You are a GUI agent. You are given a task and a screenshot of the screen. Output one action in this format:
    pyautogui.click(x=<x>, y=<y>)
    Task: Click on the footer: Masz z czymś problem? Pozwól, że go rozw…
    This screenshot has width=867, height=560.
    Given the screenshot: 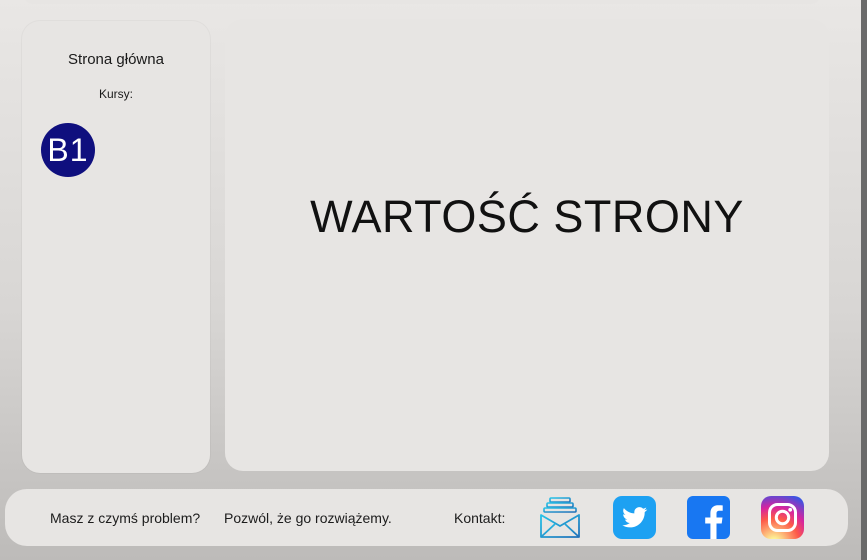 What is the action you would take?
    pyautogui.click(x=426, y=517)
    